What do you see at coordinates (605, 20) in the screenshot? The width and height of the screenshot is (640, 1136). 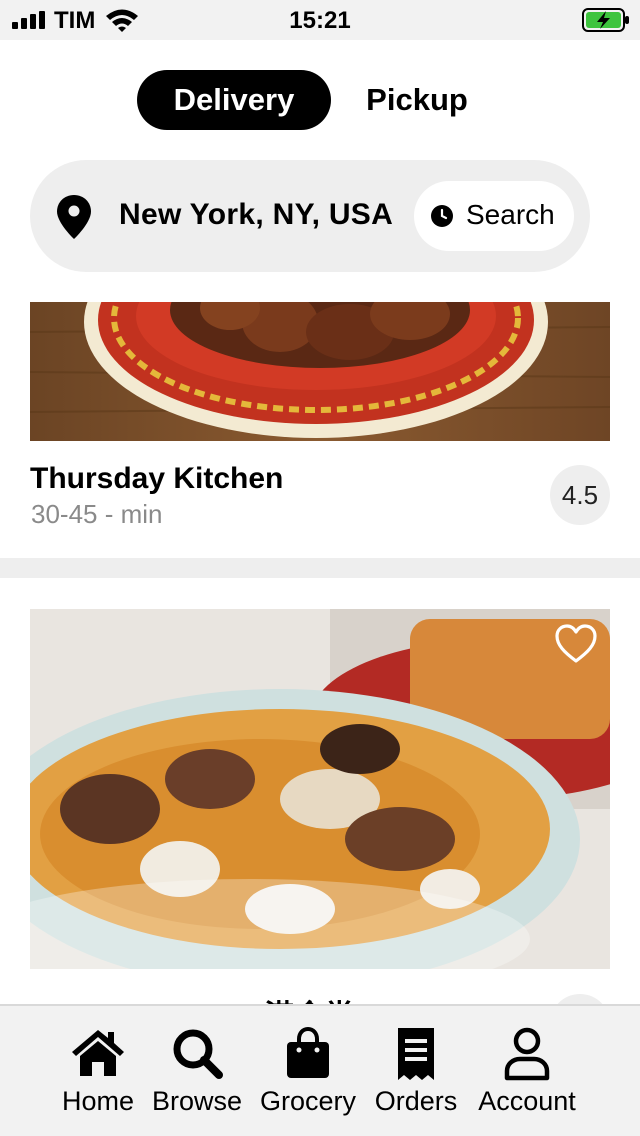 I see `battery-charging-icon` at bounding box center [605, 20].